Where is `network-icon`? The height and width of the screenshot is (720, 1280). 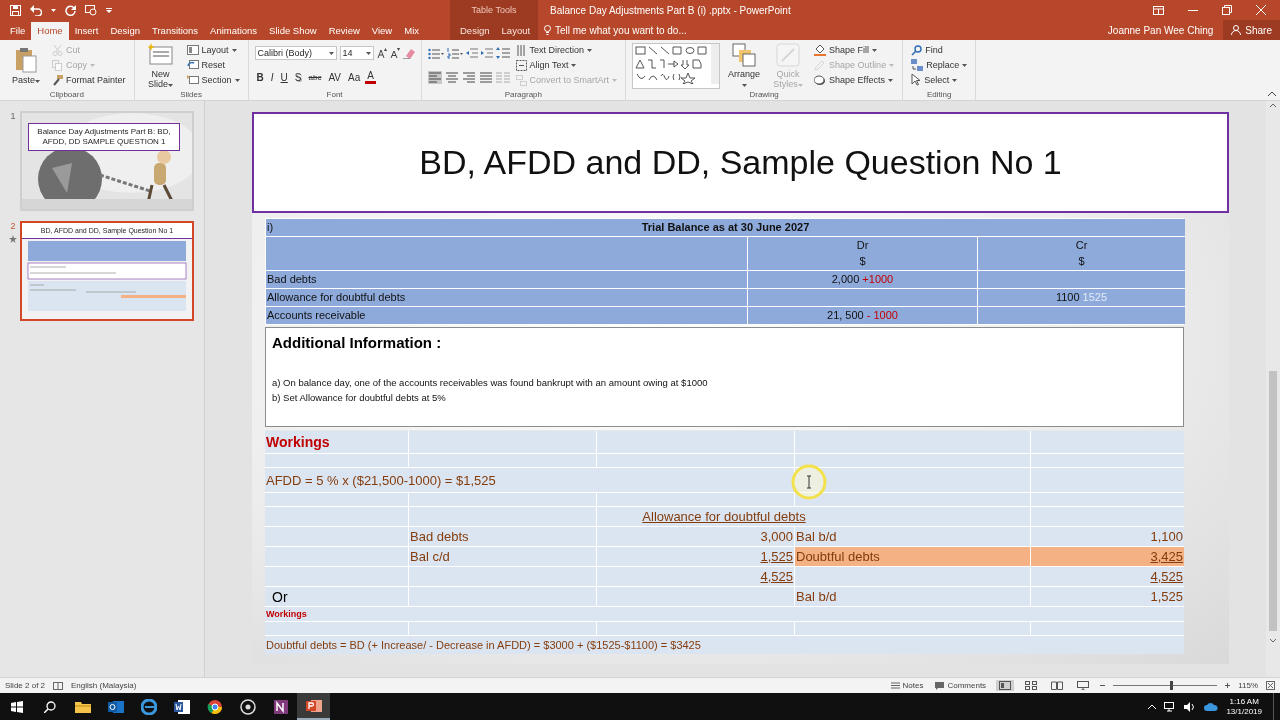 network-icon is located at coordinates (1170, 706).